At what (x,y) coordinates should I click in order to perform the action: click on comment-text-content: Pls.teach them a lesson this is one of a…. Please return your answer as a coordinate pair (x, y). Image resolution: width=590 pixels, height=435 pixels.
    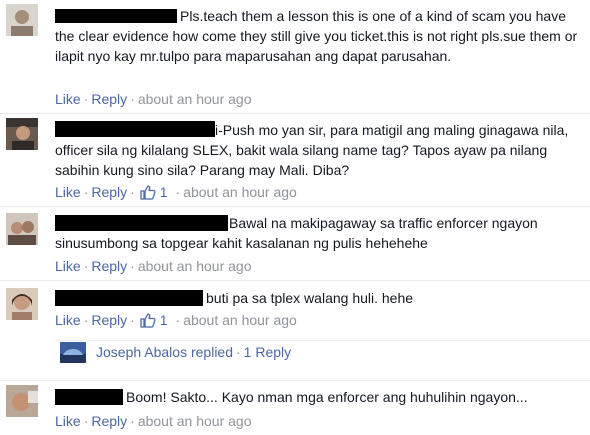
    Looking at the image, I should click on (316, 36).